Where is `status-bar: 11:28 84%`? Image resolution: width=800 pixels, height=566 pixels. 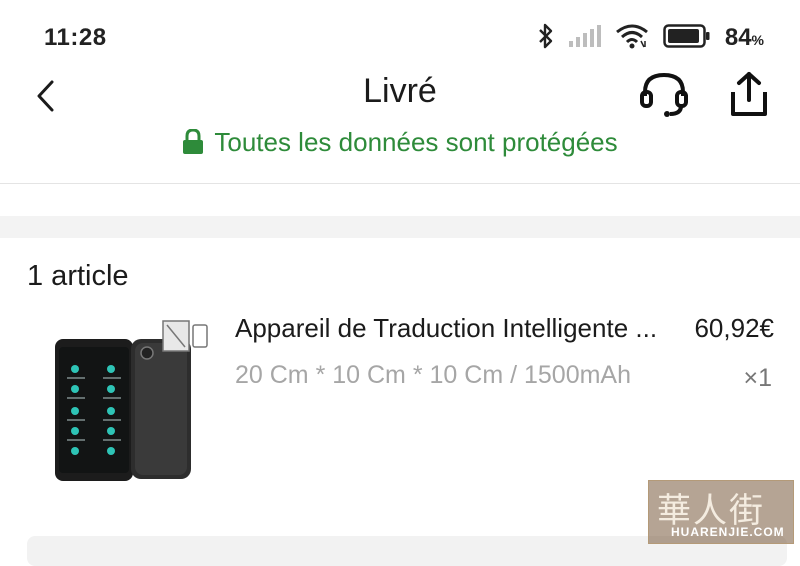
status-bar: 11:28 84% is located at coordinates (400, 36).